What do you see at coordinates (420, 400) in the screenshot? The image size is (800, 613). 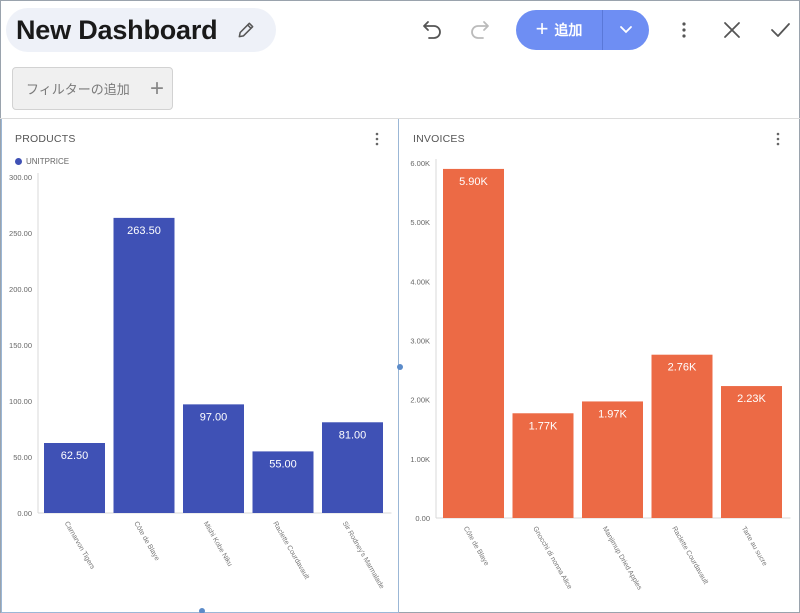 I see `y-tick-label: 2.00K` at bounding box center [420, 400].